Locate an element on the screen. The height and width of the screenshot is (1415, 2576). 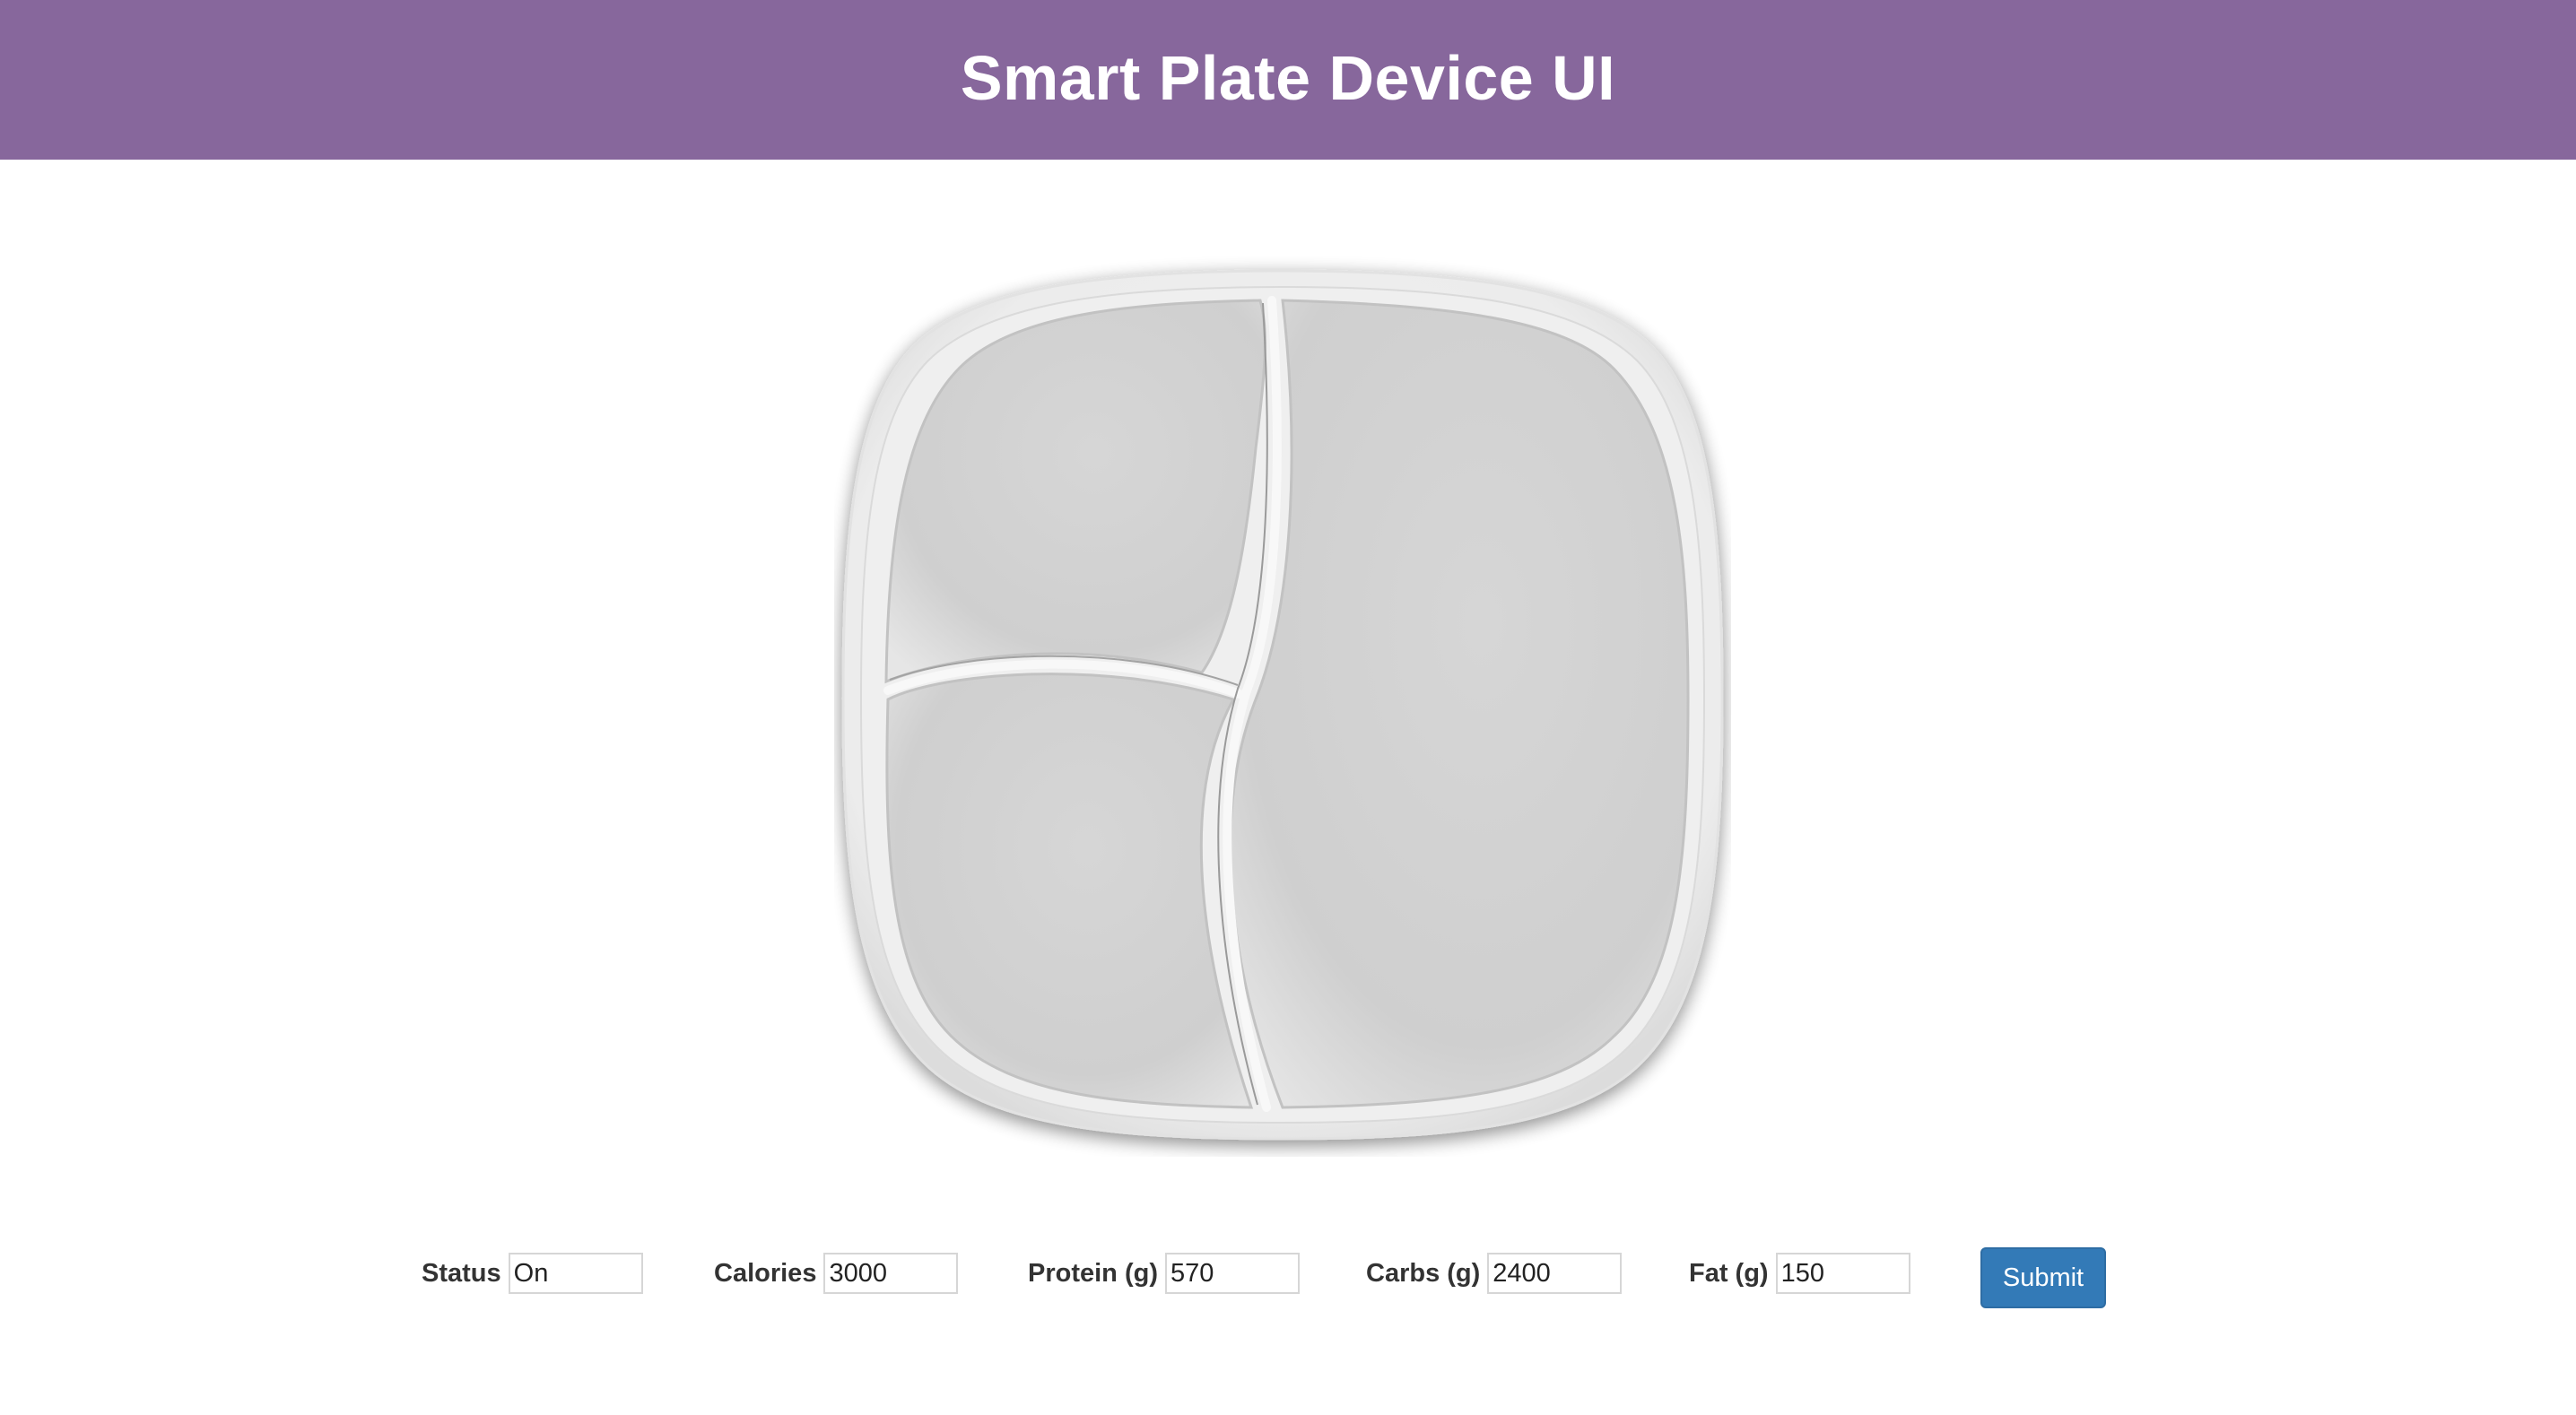
calories-field-group: Calories is located at coordinates (836, 1273).